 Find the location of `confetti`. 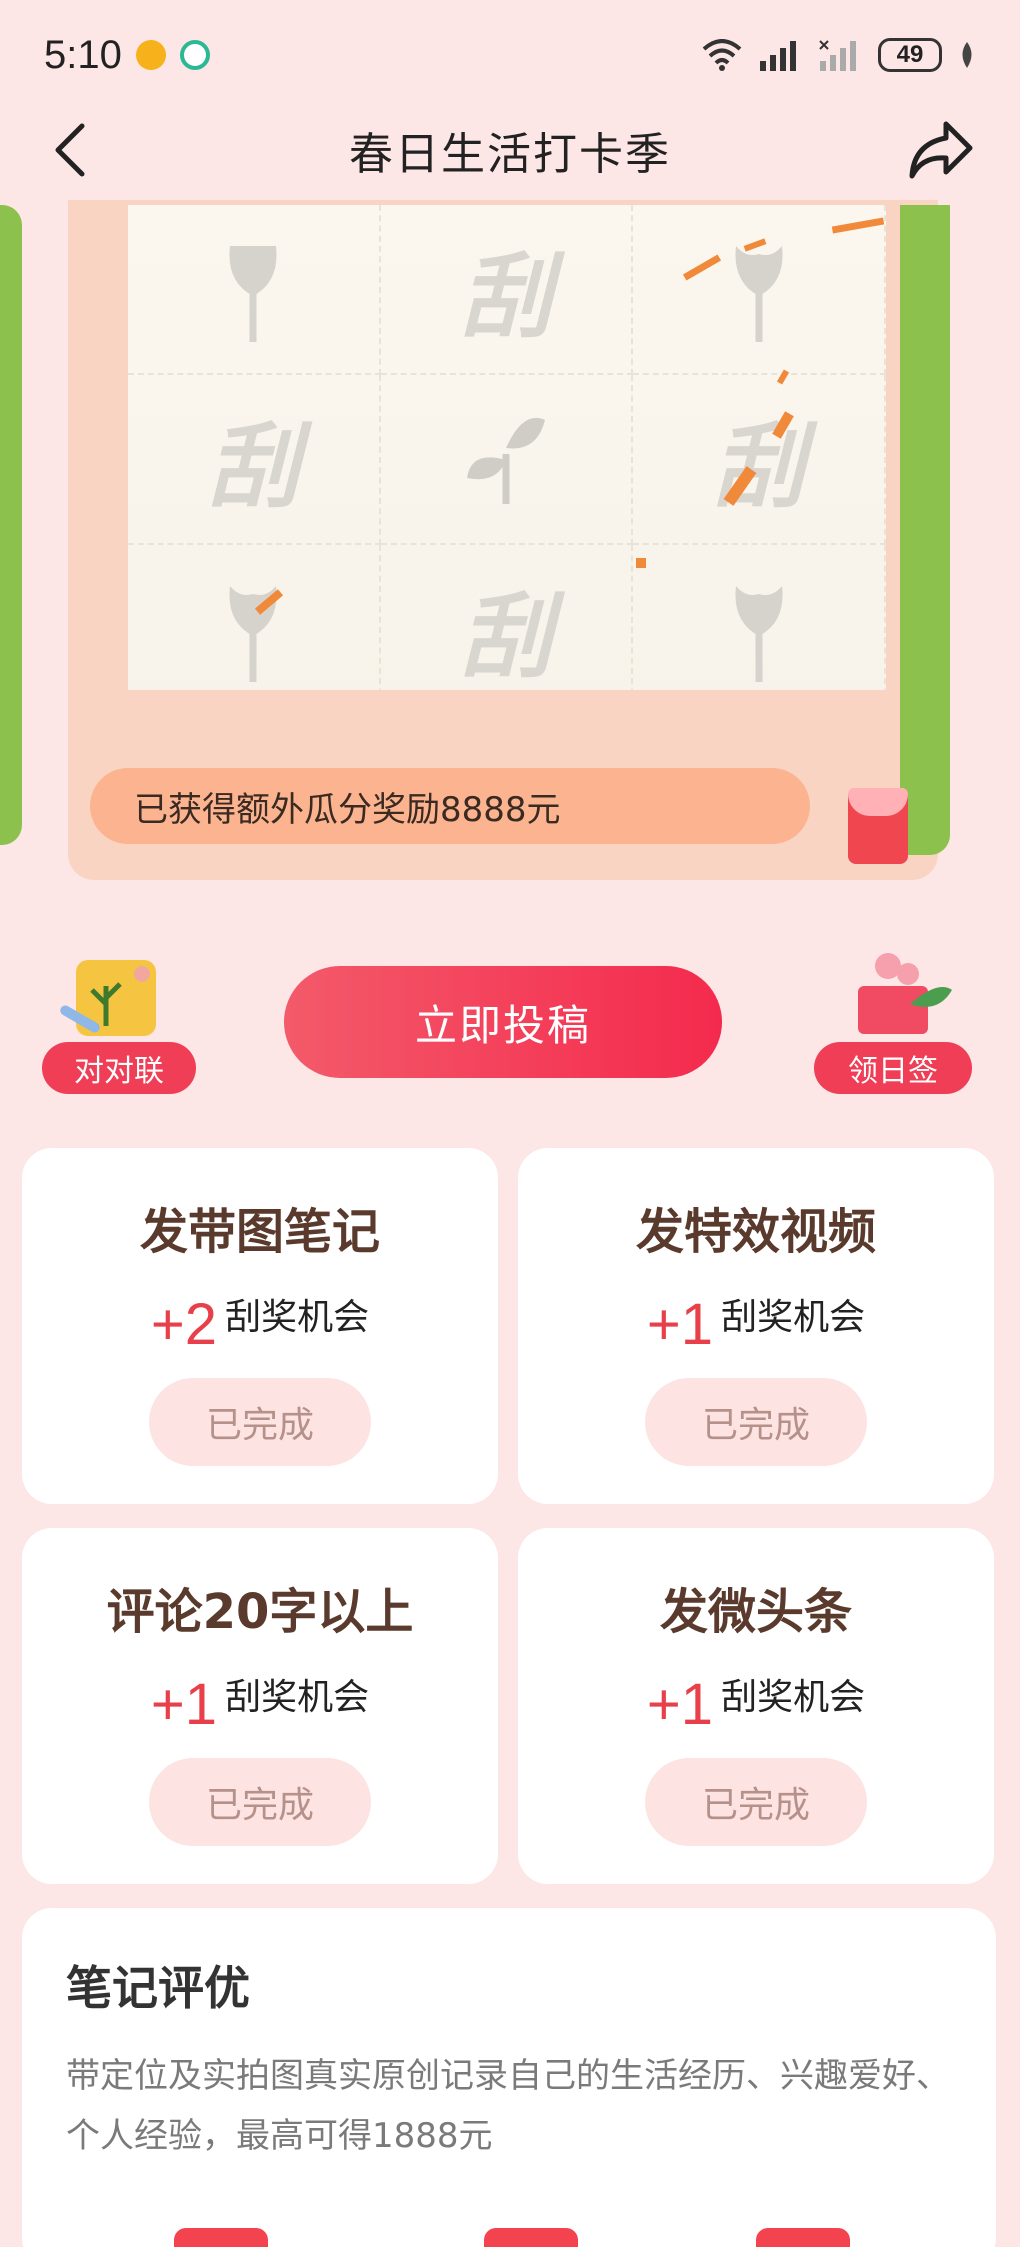

confetti is located at coordinates (641, 563).